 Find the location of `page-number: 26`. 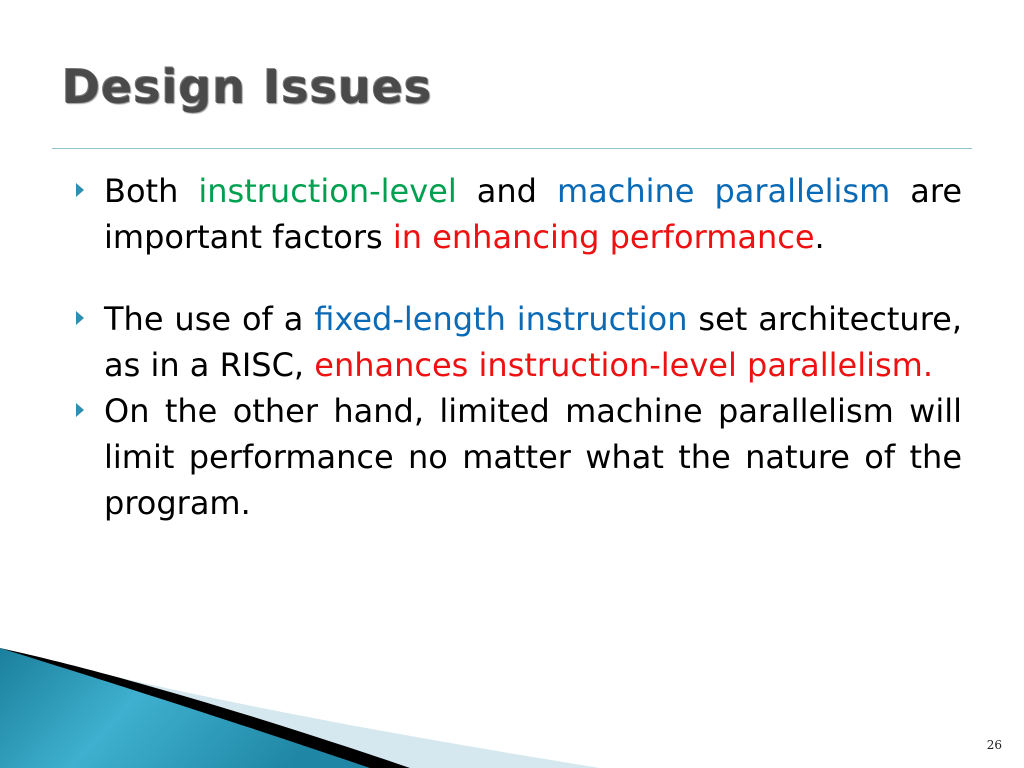

page-number: 26 is located at coordinates (994, 745).